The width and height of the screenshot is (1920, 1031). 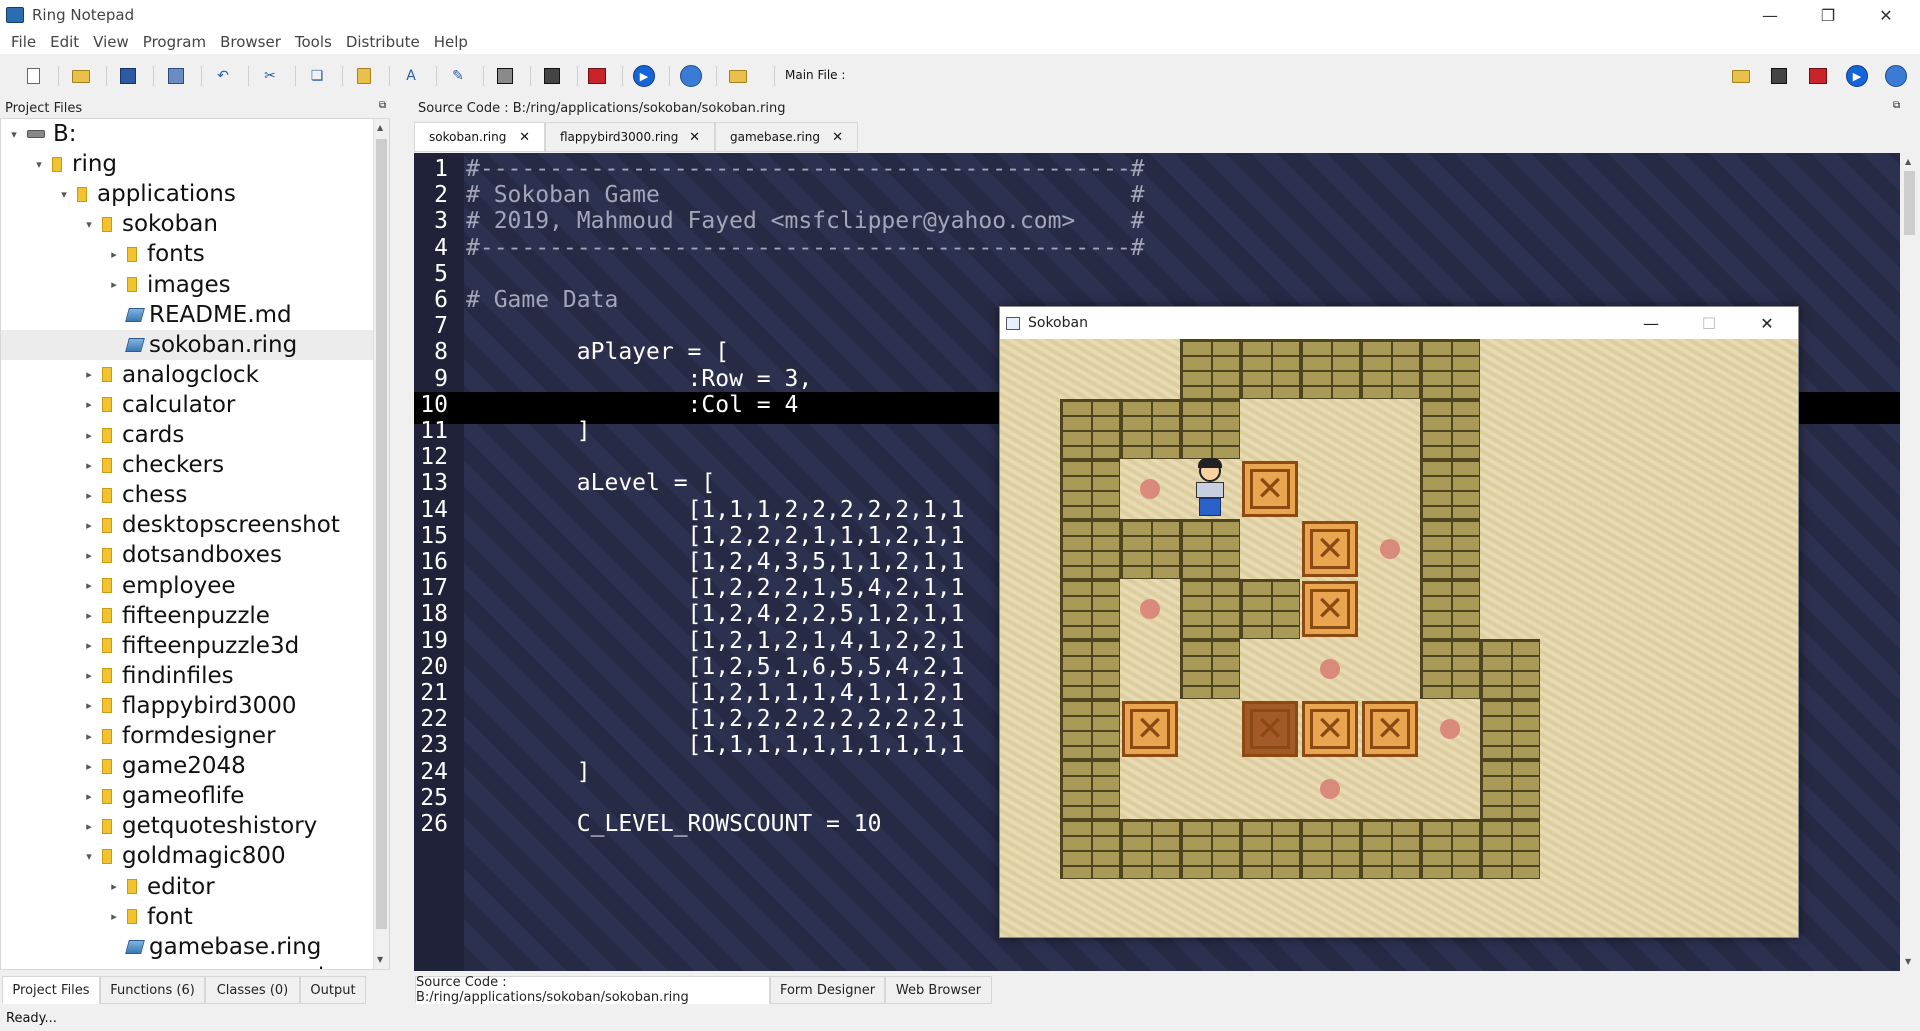 What do you see at coordinates (195, 435) in the screenshot?
I see `tree-item: ▸ cards` at bounding box center [195, 435].